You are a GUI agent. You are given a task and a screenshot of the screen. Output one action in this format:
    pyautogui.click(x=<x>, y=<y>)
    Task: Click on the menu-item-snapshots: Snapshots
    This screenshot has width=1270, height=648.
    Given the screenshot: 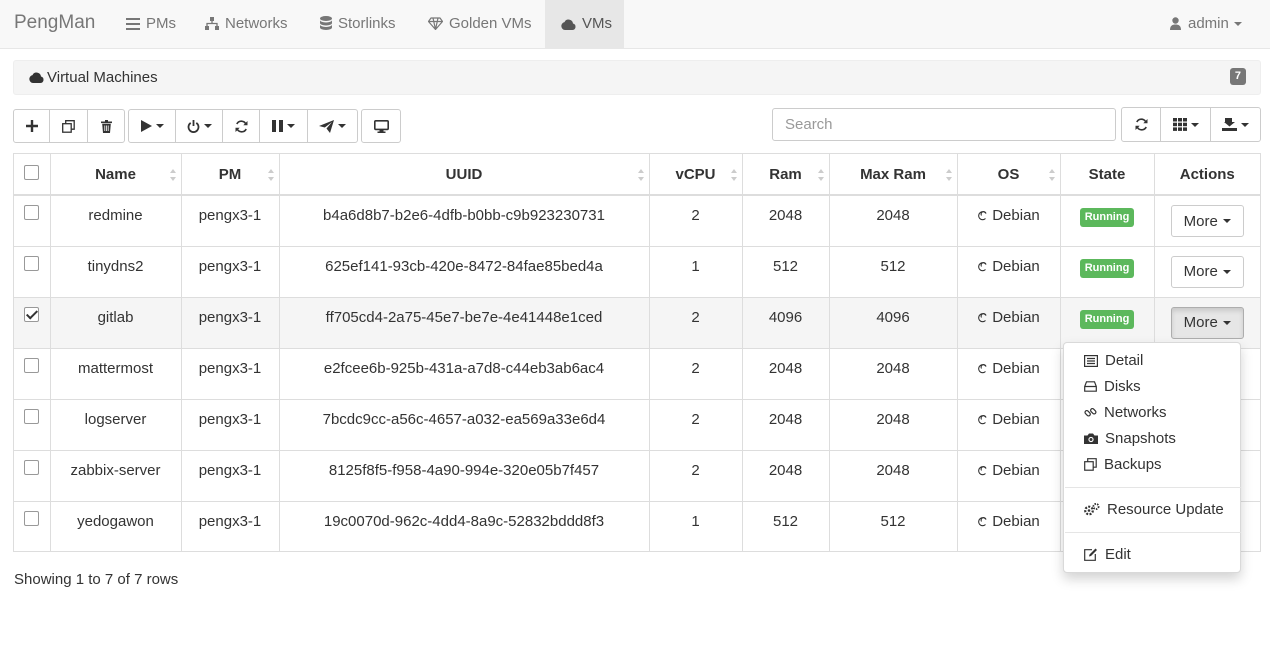 What is the action you would take?
    pyautogui.click(x=1130, y=438)
    